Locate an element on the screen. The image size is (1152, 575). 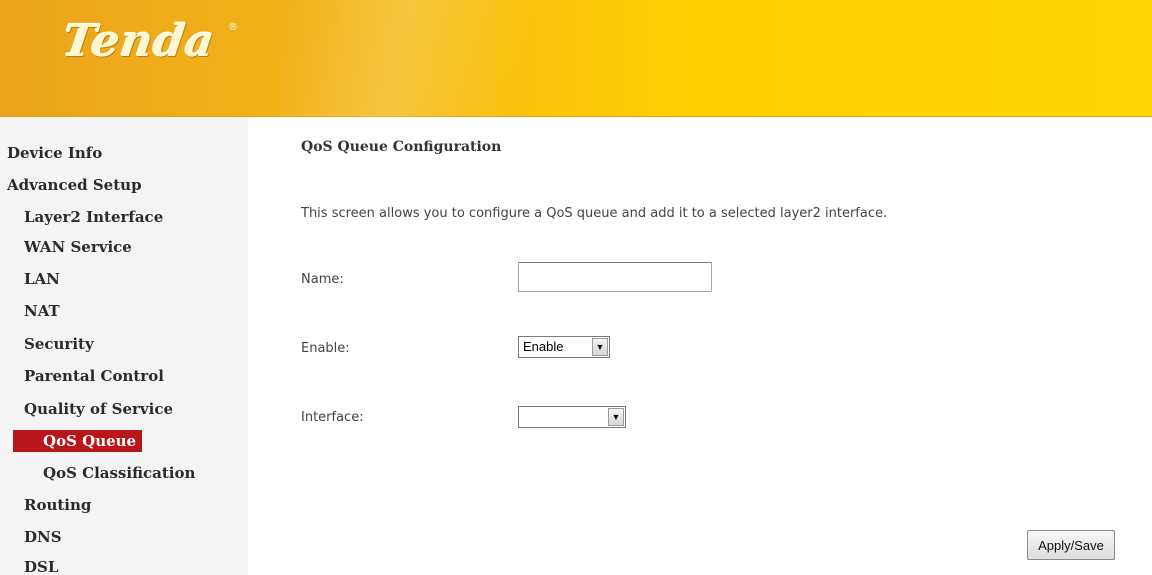
registered-mark: ® is located at coordinates (233, 27).